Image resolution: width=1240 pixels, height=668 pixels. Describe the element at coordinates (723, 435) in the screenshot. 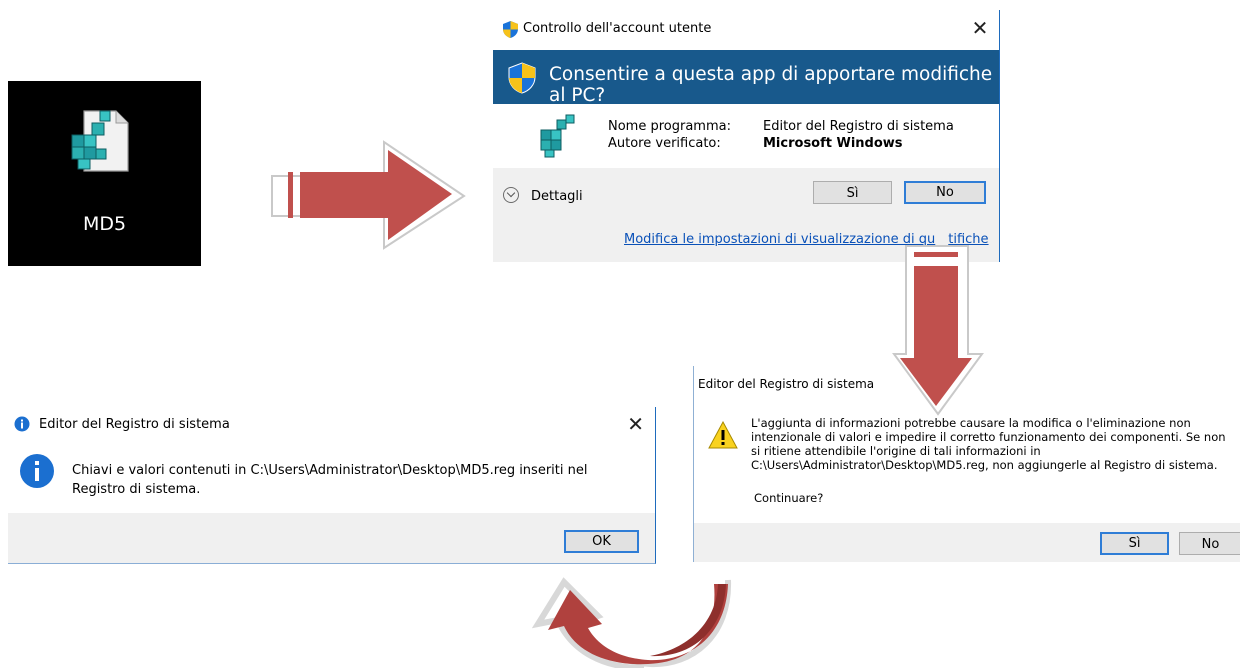

I see `warning-icon` at that location.